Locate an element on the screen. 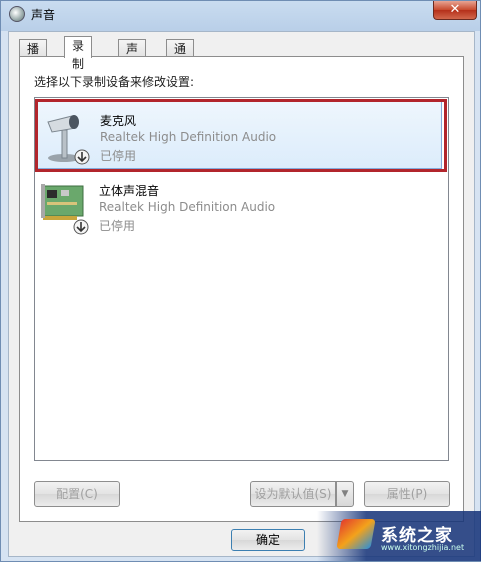 This screenshot has width=481, height=562. site-watermark: 系统之家 www.xitongzhijia.net is located at coordinates (399, 536).